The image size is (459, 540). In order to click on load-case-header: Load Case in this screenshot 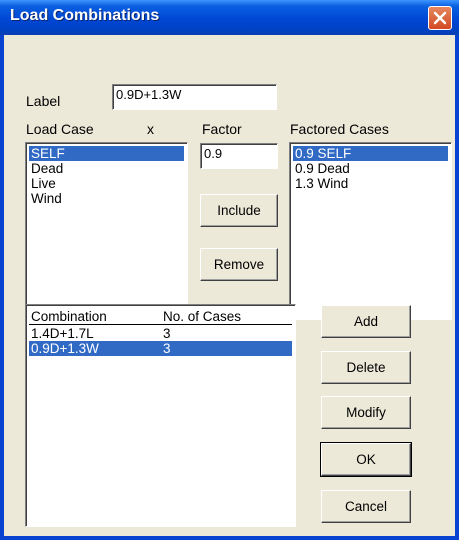, I will do `click(60, 129)`.